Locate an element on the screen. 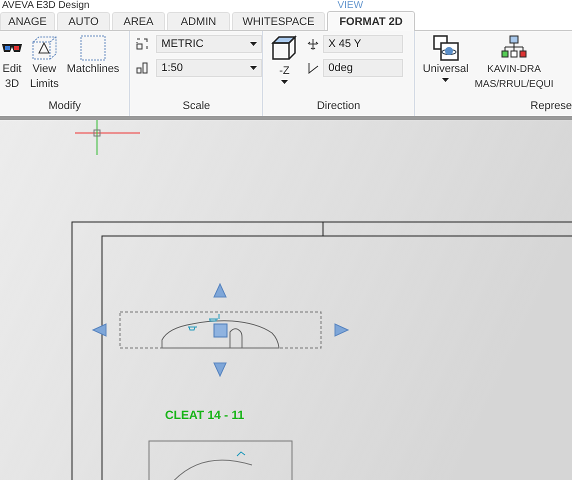  size-icon is located at coordinates (142, 68).